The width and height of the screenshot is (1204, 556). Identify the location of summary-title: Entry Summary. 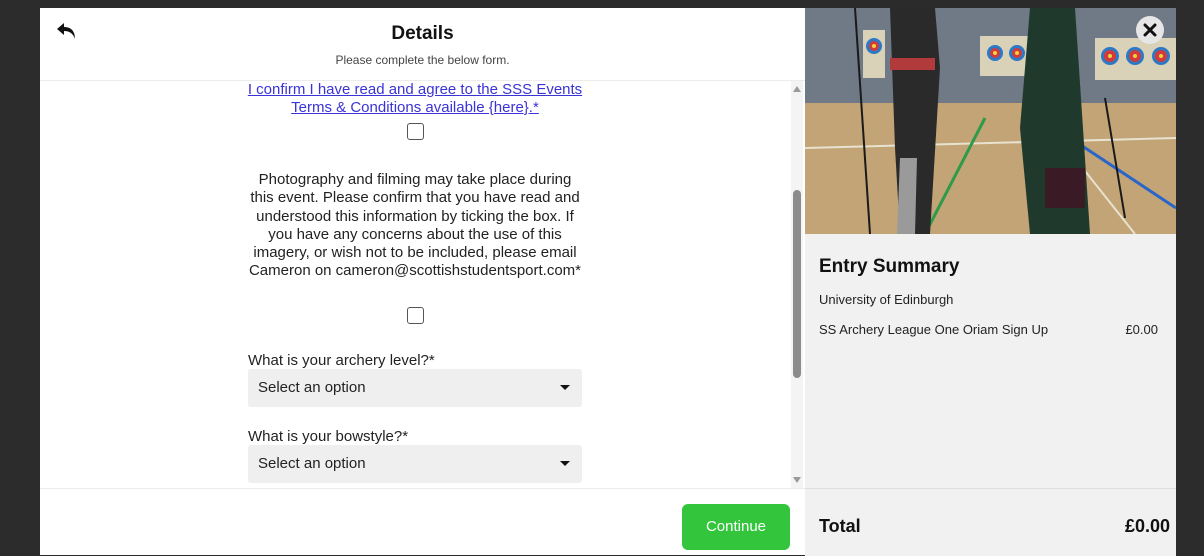
(889, 266).